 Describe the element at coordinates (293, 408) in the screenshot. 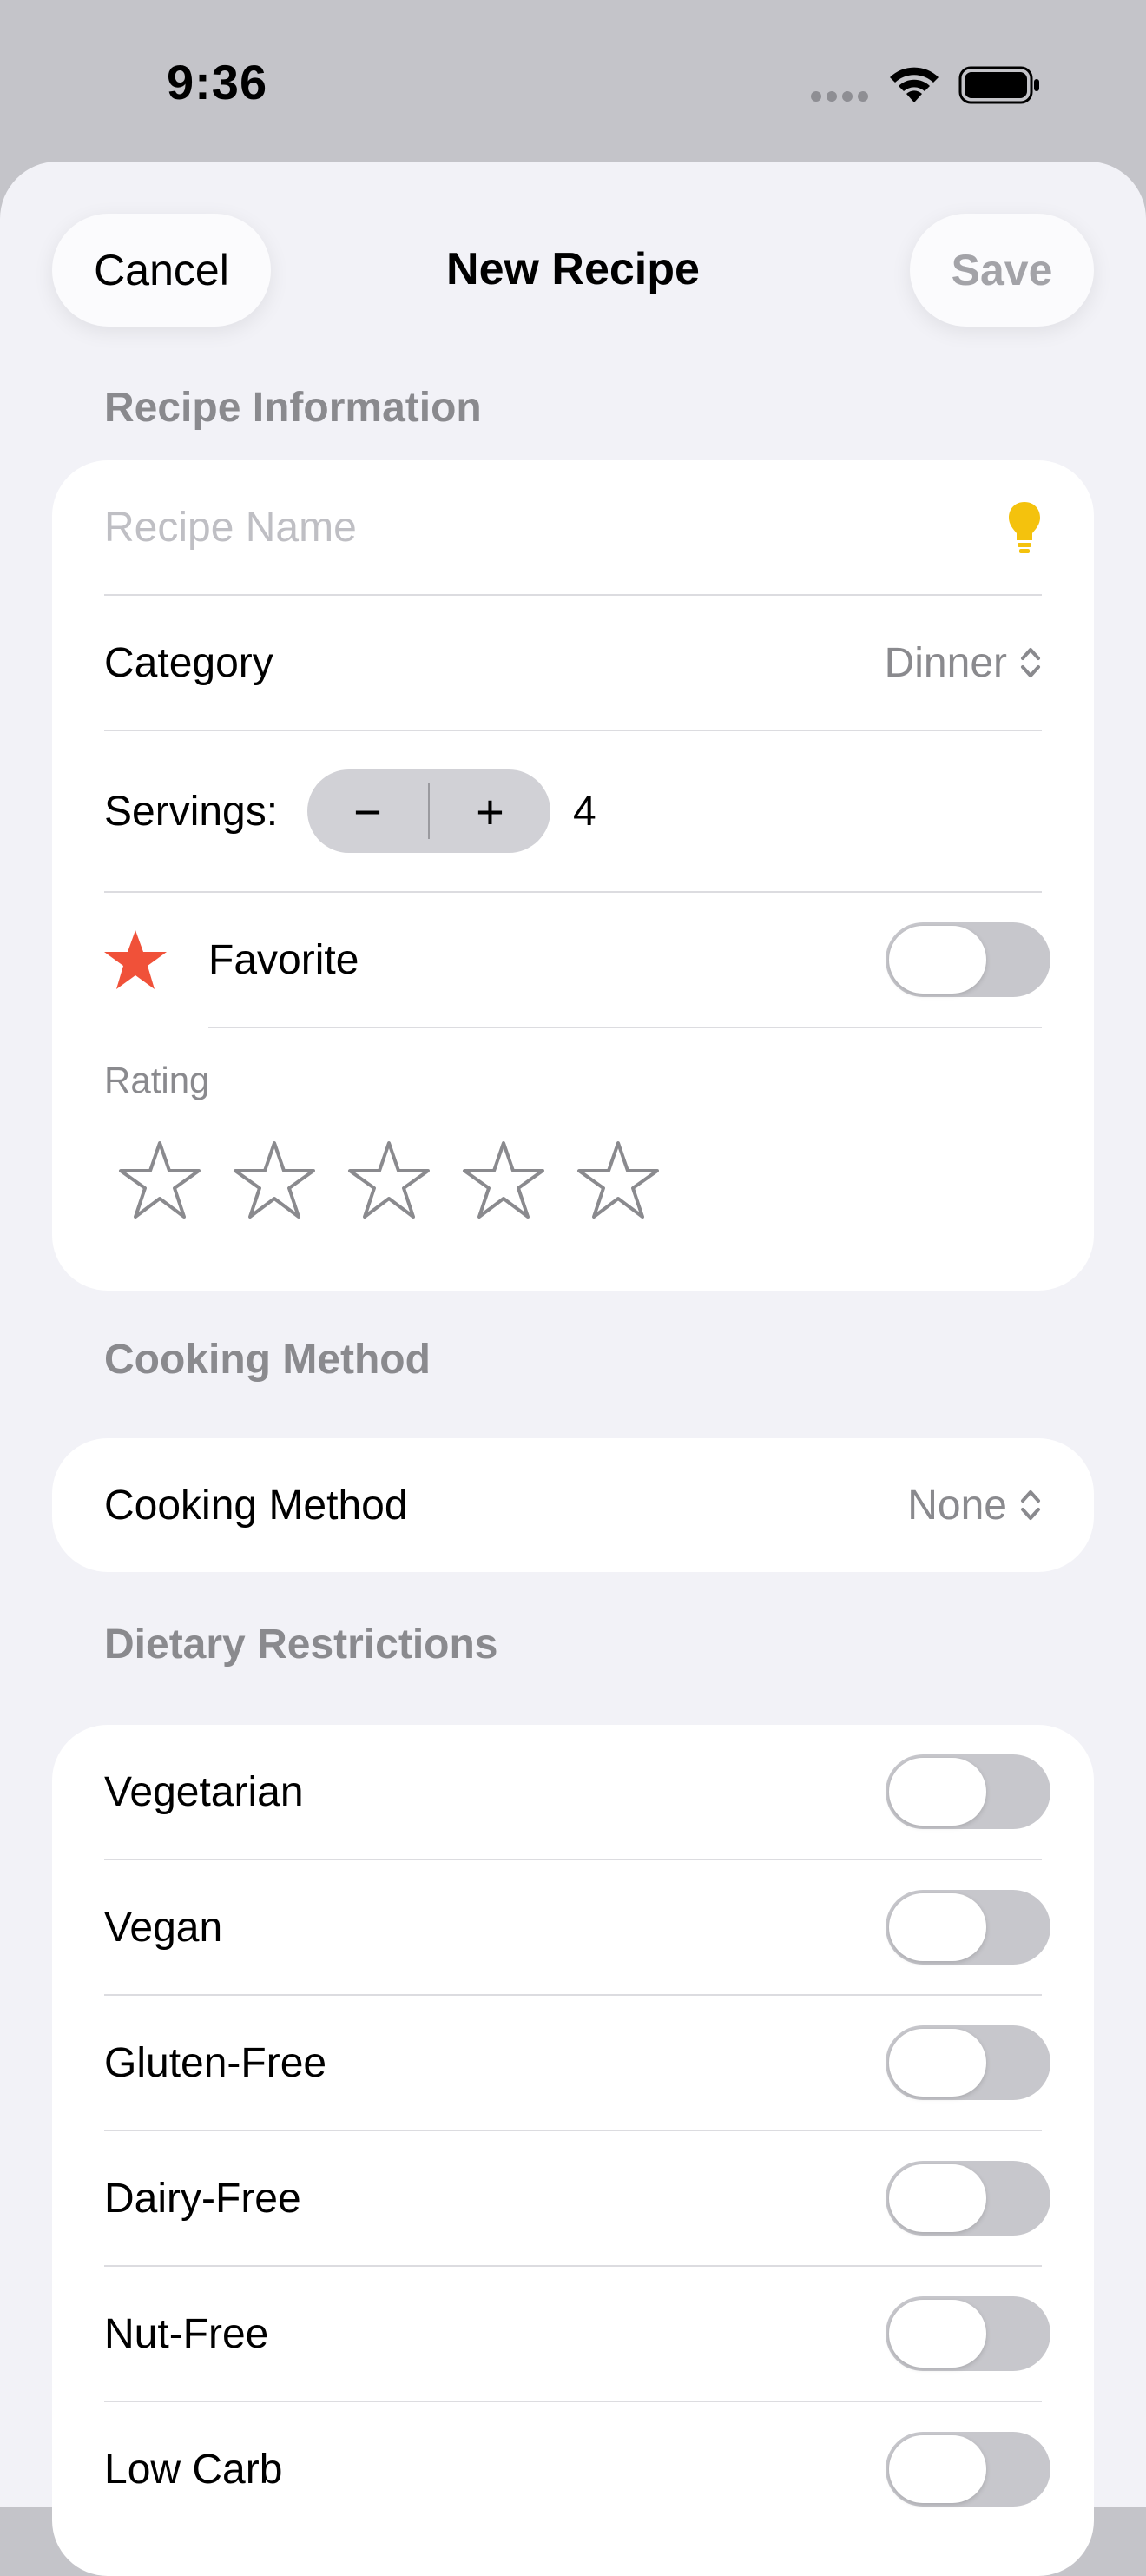

I see `section-header-recipe-information: Recipe Information` at that location.